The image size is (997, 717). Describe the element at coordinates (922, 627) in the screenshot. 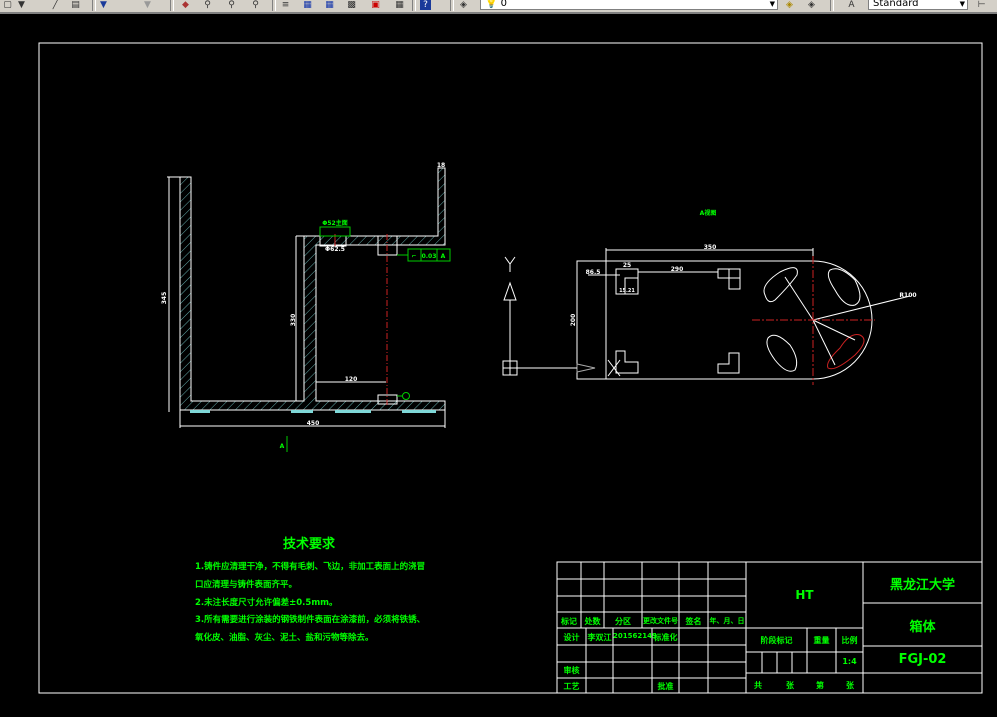

I see `part-name: 箱体` at that location.